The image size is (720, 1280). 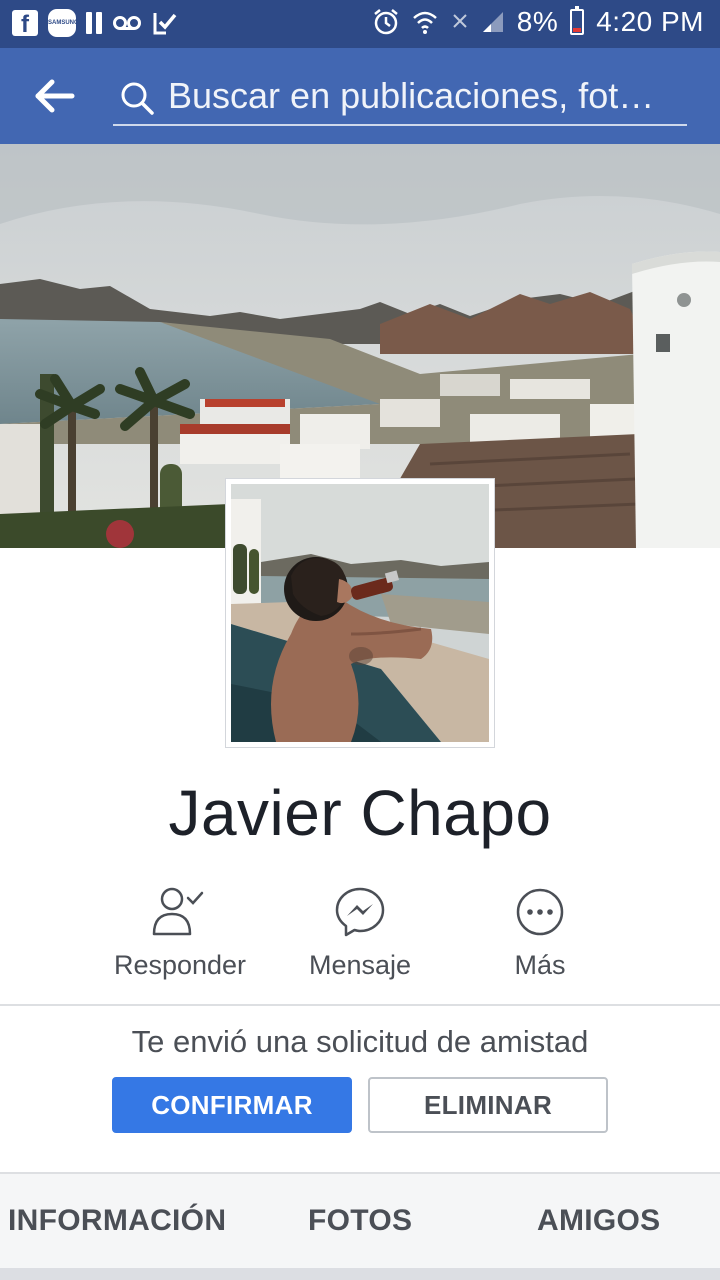 I want to click on messenger-icon, so click(x=360, y=912).